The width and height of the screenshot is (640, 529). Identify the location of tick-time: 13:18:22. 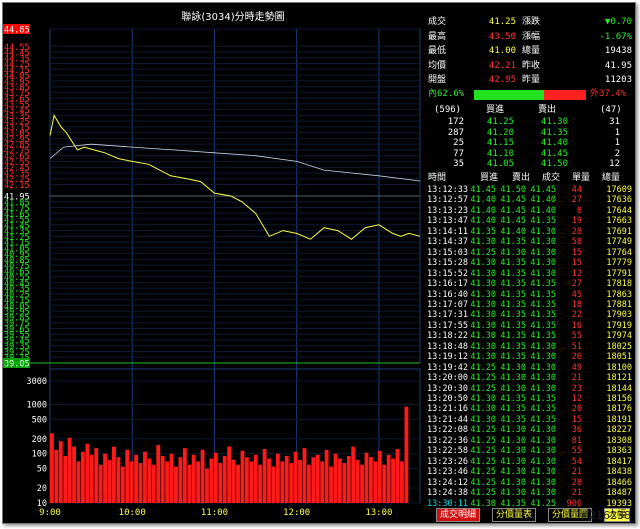
(447, 336).